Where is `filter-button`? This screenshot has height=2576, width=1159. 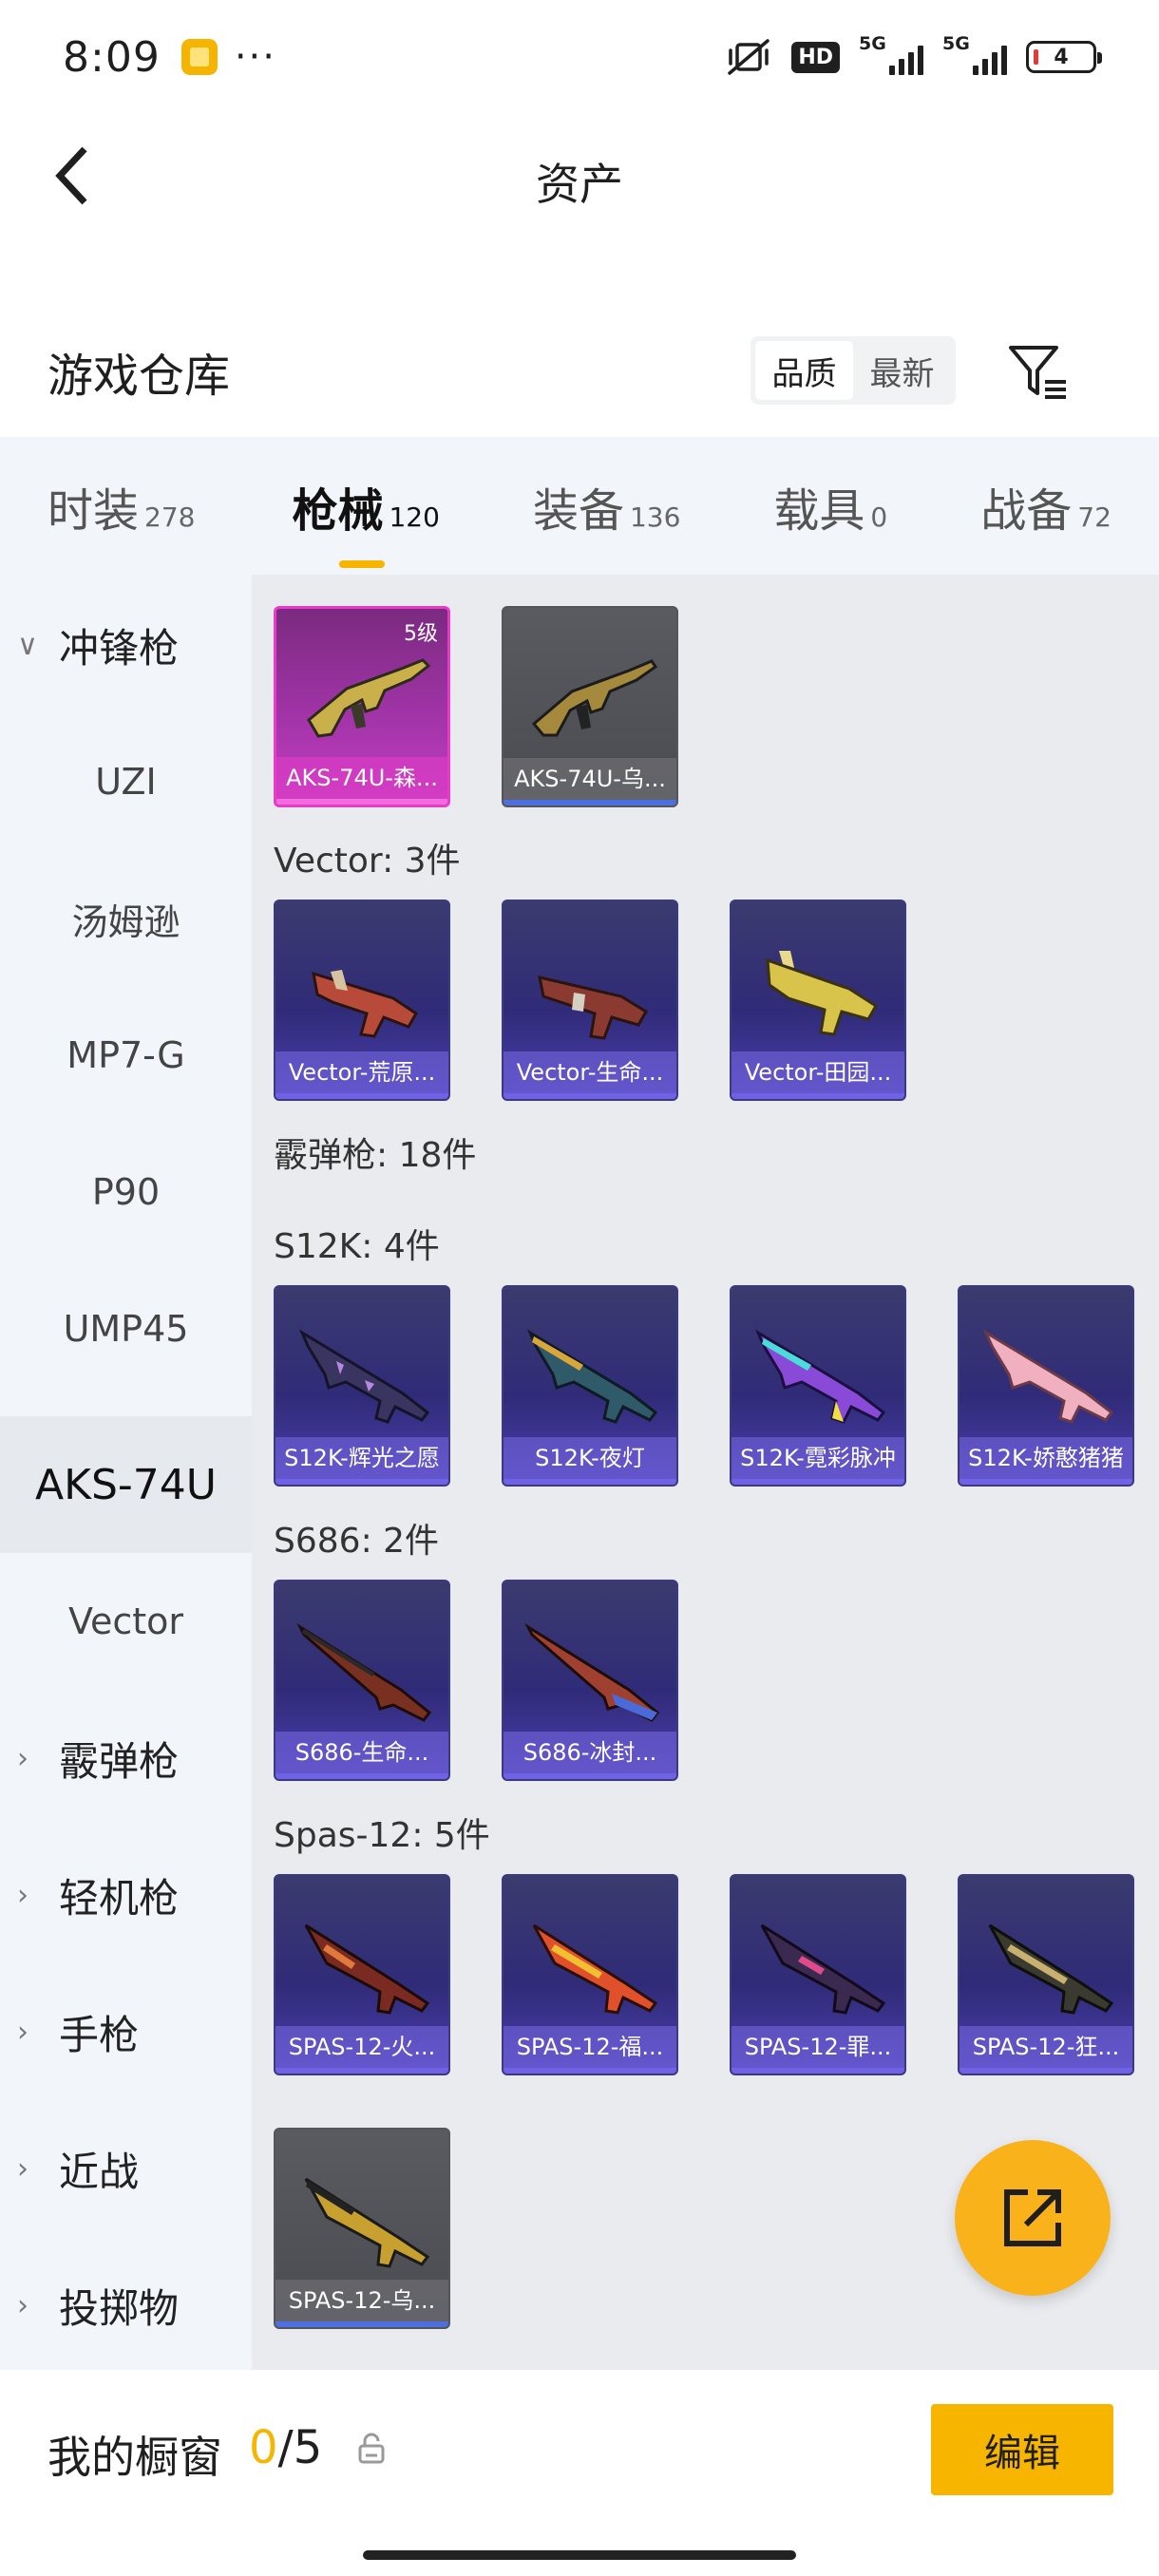
filter-button is located at coordinates (1038, 371).